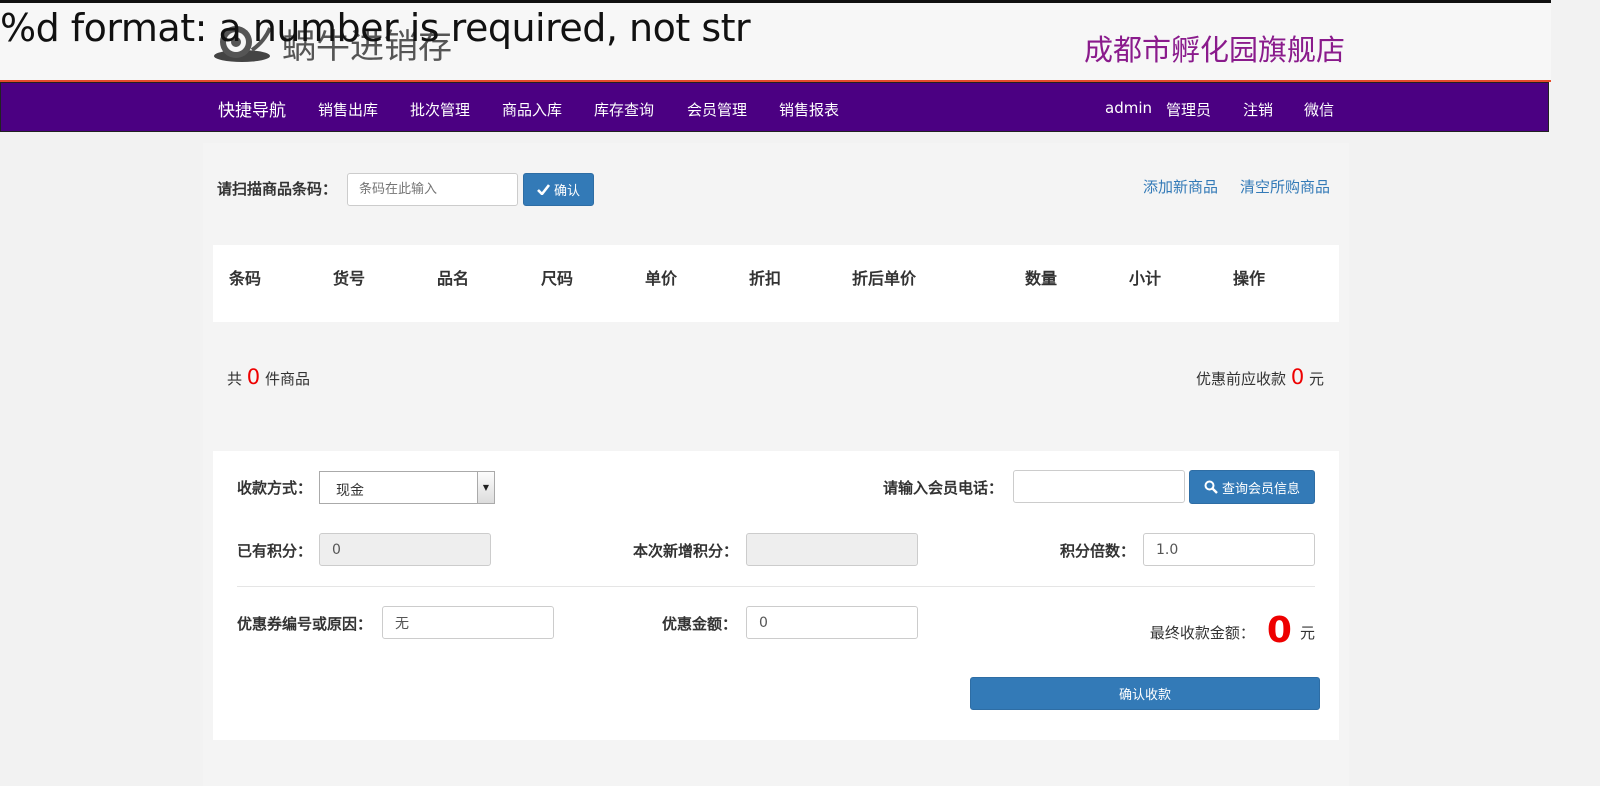  I want to click on final-currency: 元, so click(1307, 633).